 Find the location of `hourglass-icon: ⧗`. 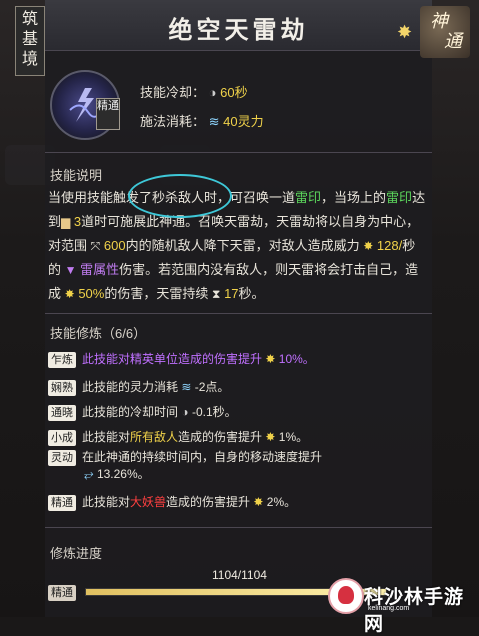

hourglass-icon: ⧗ is located at coordinates (216, 294).